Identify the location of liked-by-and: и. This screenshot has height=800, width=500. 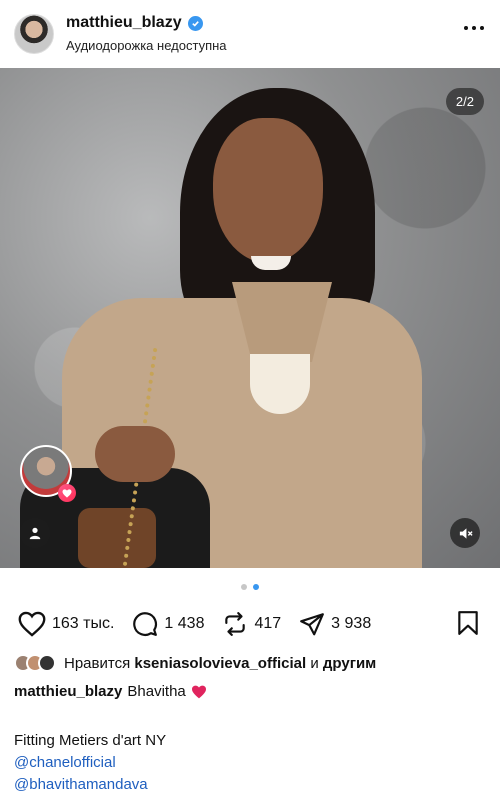
(314, 663).